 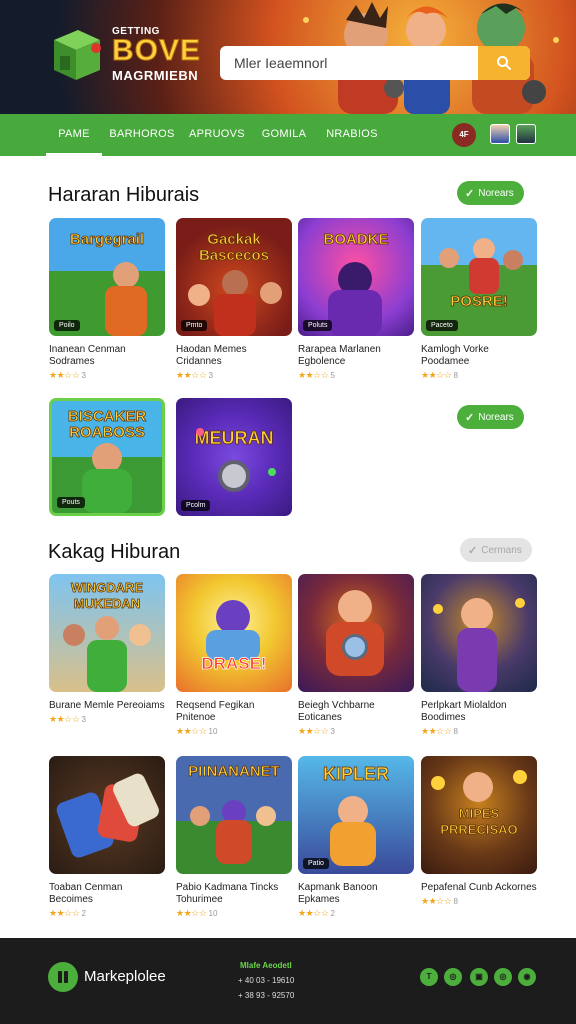 What do you see at coordinates (352, 135) in the screenshot?
I see `nav-item-nrabios: NRABIOS` at bounding box center [352, 135].